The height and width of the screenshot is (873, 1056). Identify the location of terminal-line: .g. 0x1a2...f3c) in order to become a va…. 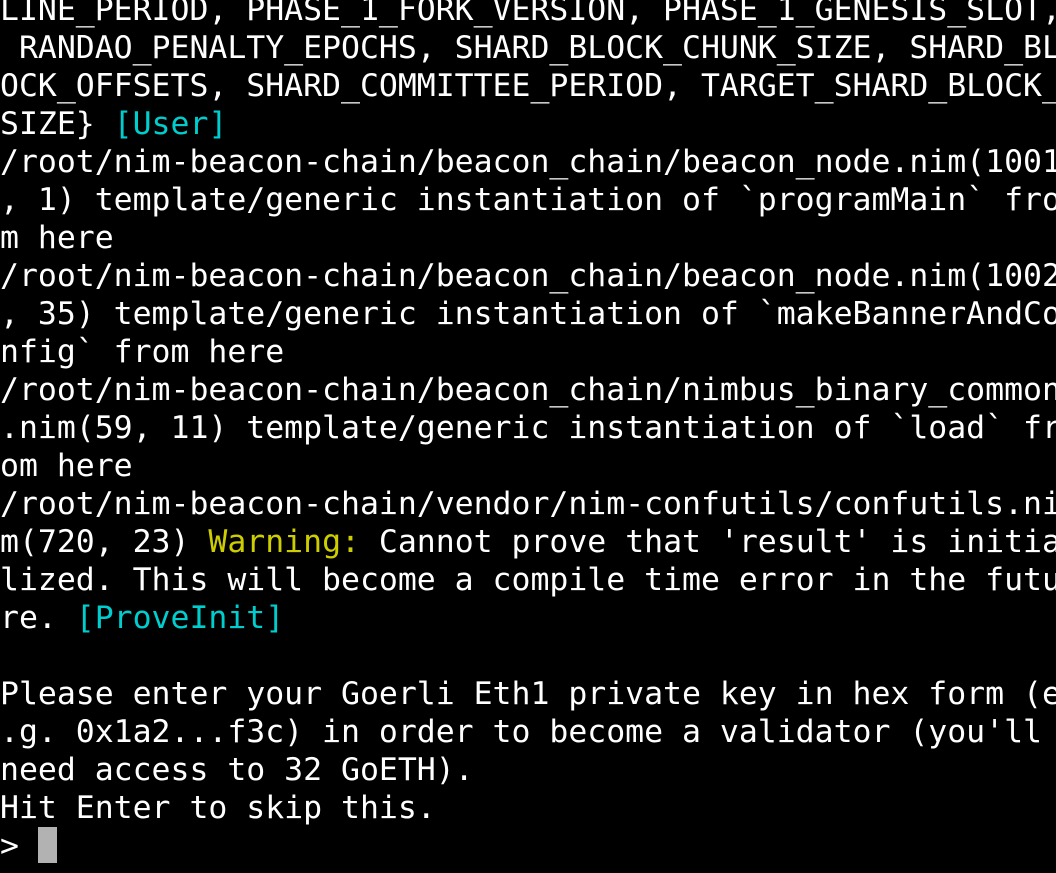
(528, 732).